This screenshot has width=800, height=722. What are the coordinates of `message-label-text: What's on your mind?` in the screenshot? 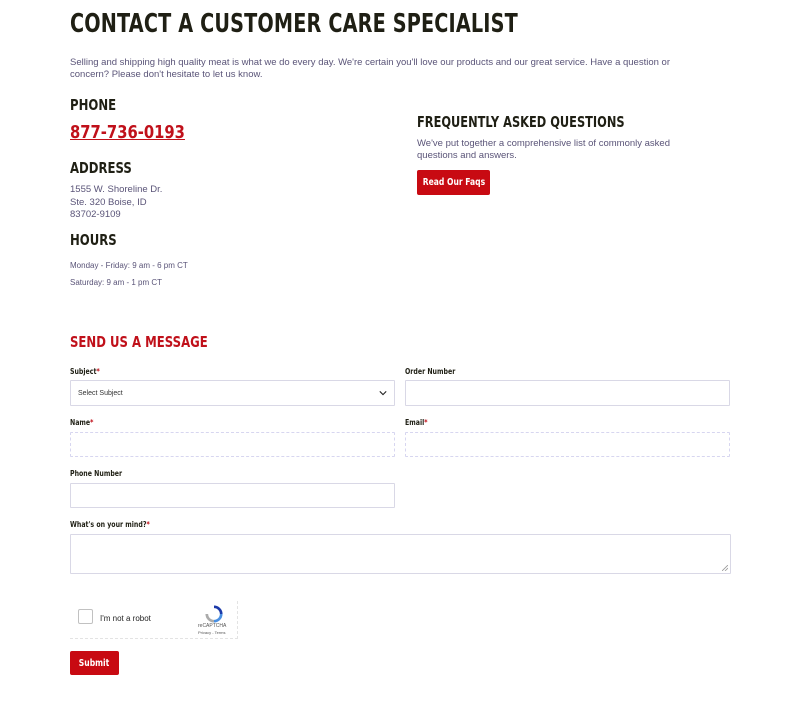 It's located at (108, 524).